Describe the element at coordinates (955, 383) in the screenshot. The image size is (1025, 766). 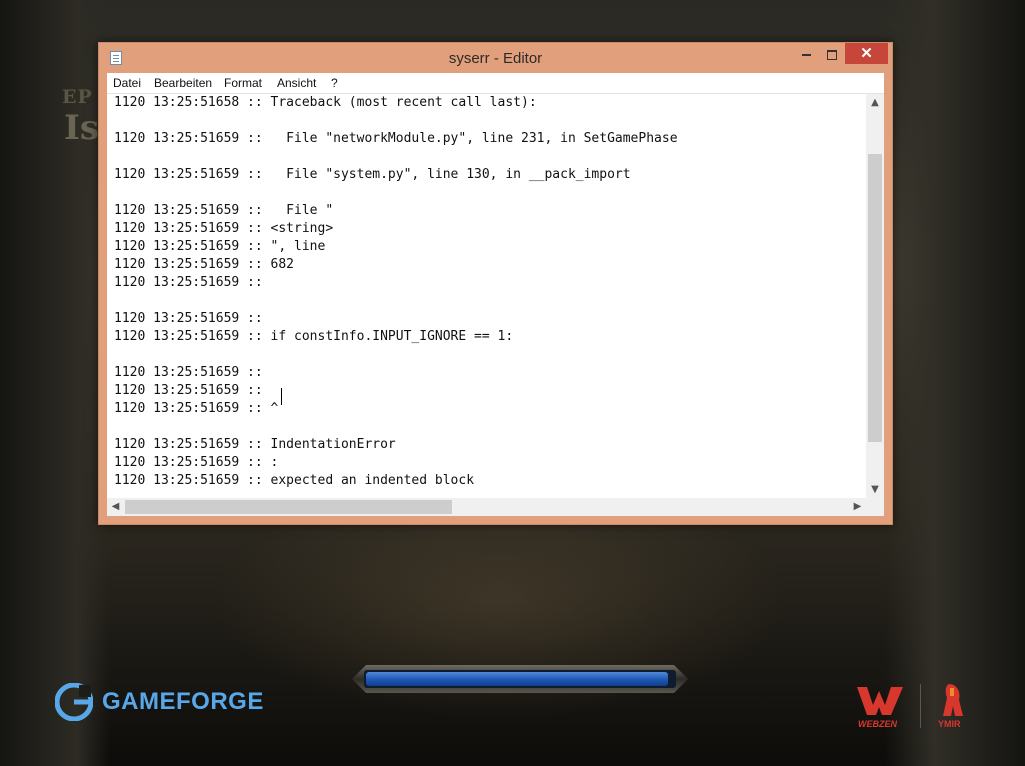
I see `background-pillar-right` at that location.